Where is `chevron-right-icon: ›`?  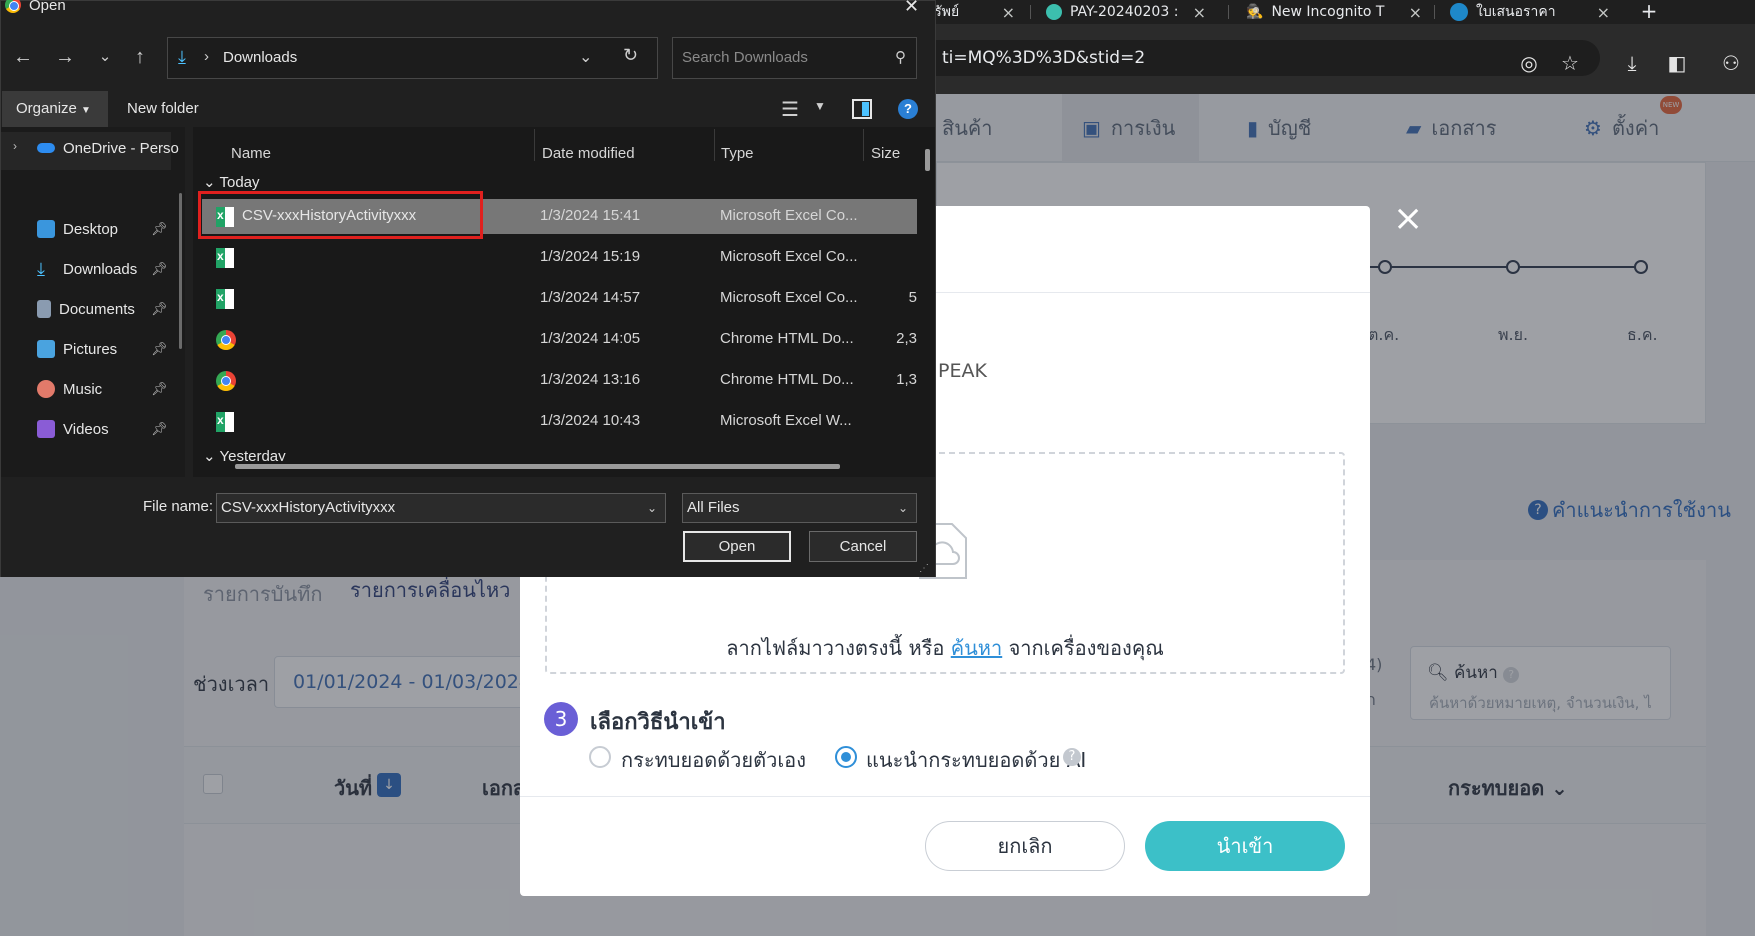
chevron-right-icon: › is located at coordinates (15, 146).